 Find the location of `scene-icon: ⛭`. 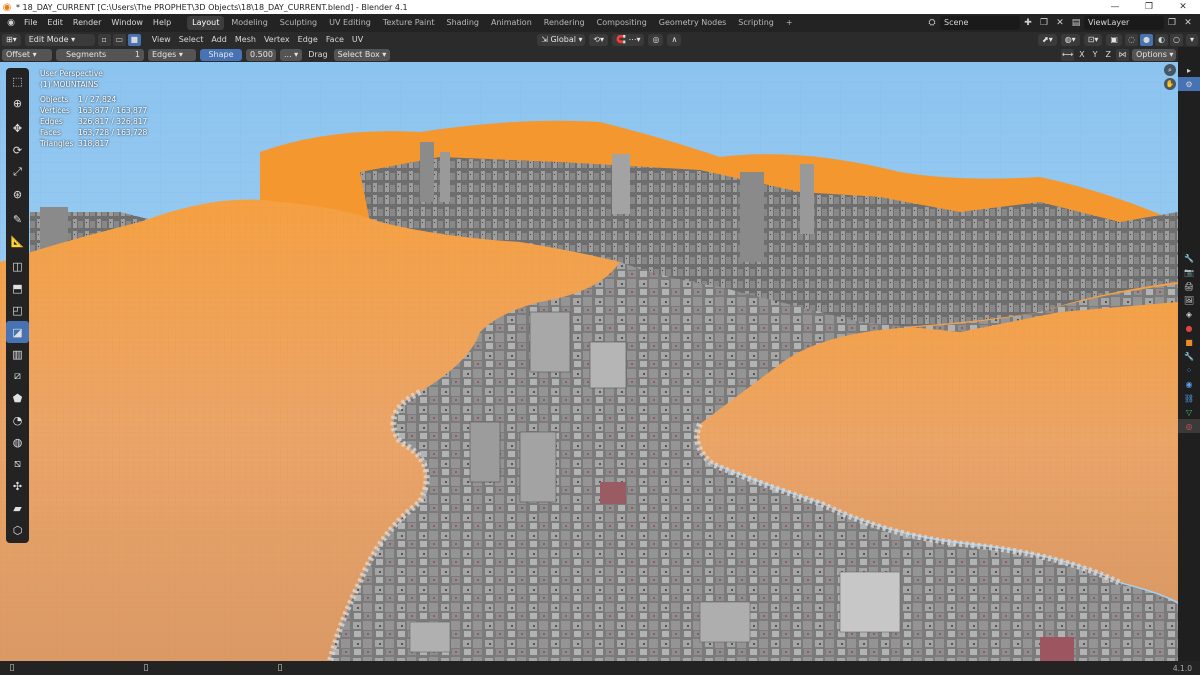

scene-icon: ⛭ is located at coordinates (932, 23).